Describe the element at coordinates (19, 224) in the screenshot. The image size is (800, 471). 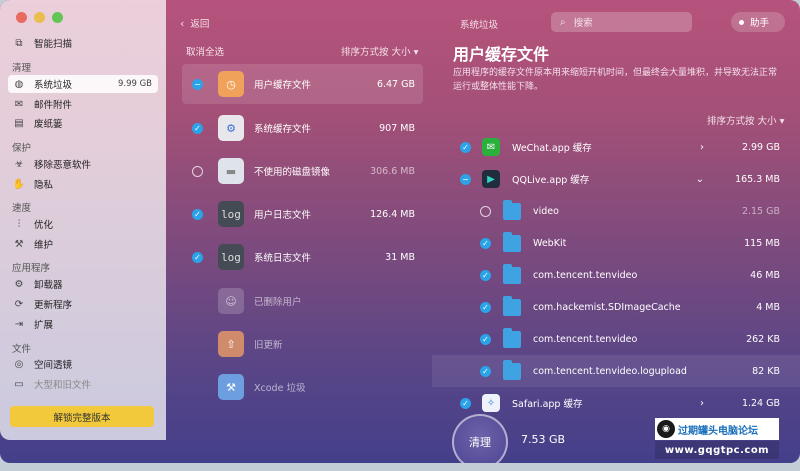
I see `sliders-icon: ⫶` at that location.